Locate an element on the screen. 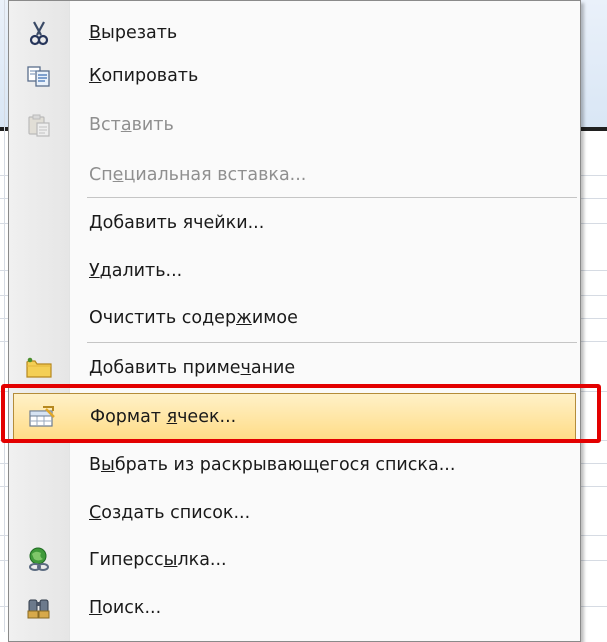  hyperlink-icon is located at coordinates (39, 560).